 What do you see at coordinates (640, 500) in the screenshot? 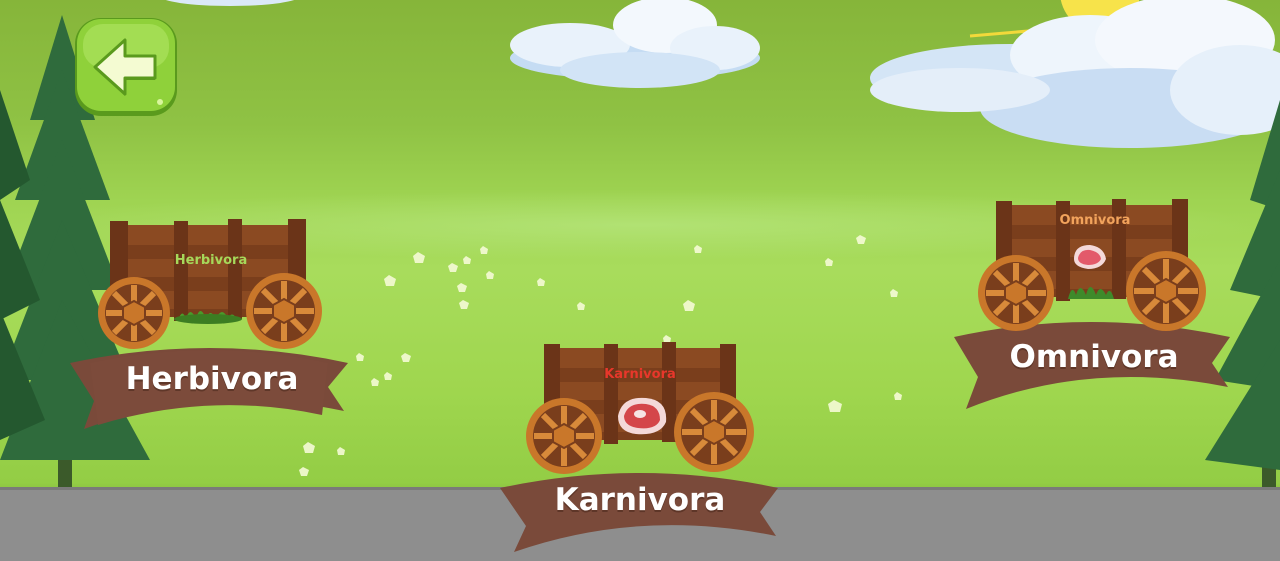
I see `cart-label: Karnivora` at bounding box center [640, 500].